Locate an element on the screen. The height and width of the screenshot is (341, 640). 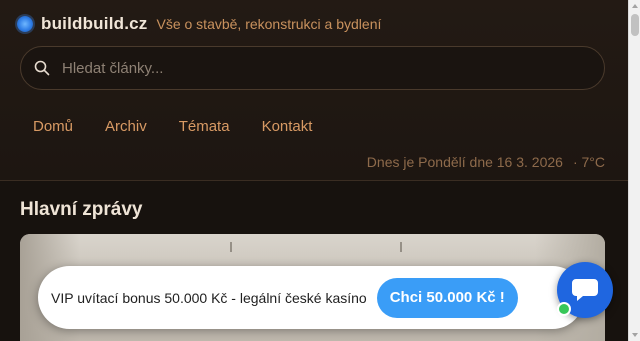
chat-bubble-icon is located at coordinates (585, 290).